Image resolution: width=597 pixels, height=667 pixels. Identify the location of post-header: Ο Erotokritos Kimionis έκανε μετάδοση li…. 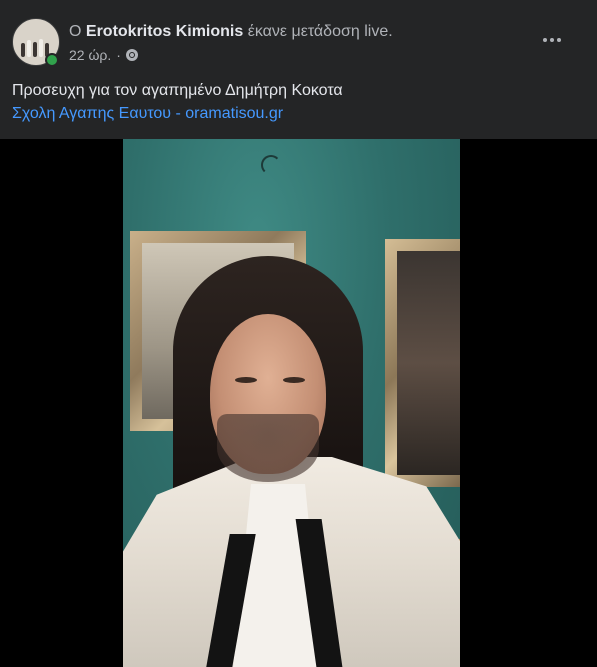
(299, 44).